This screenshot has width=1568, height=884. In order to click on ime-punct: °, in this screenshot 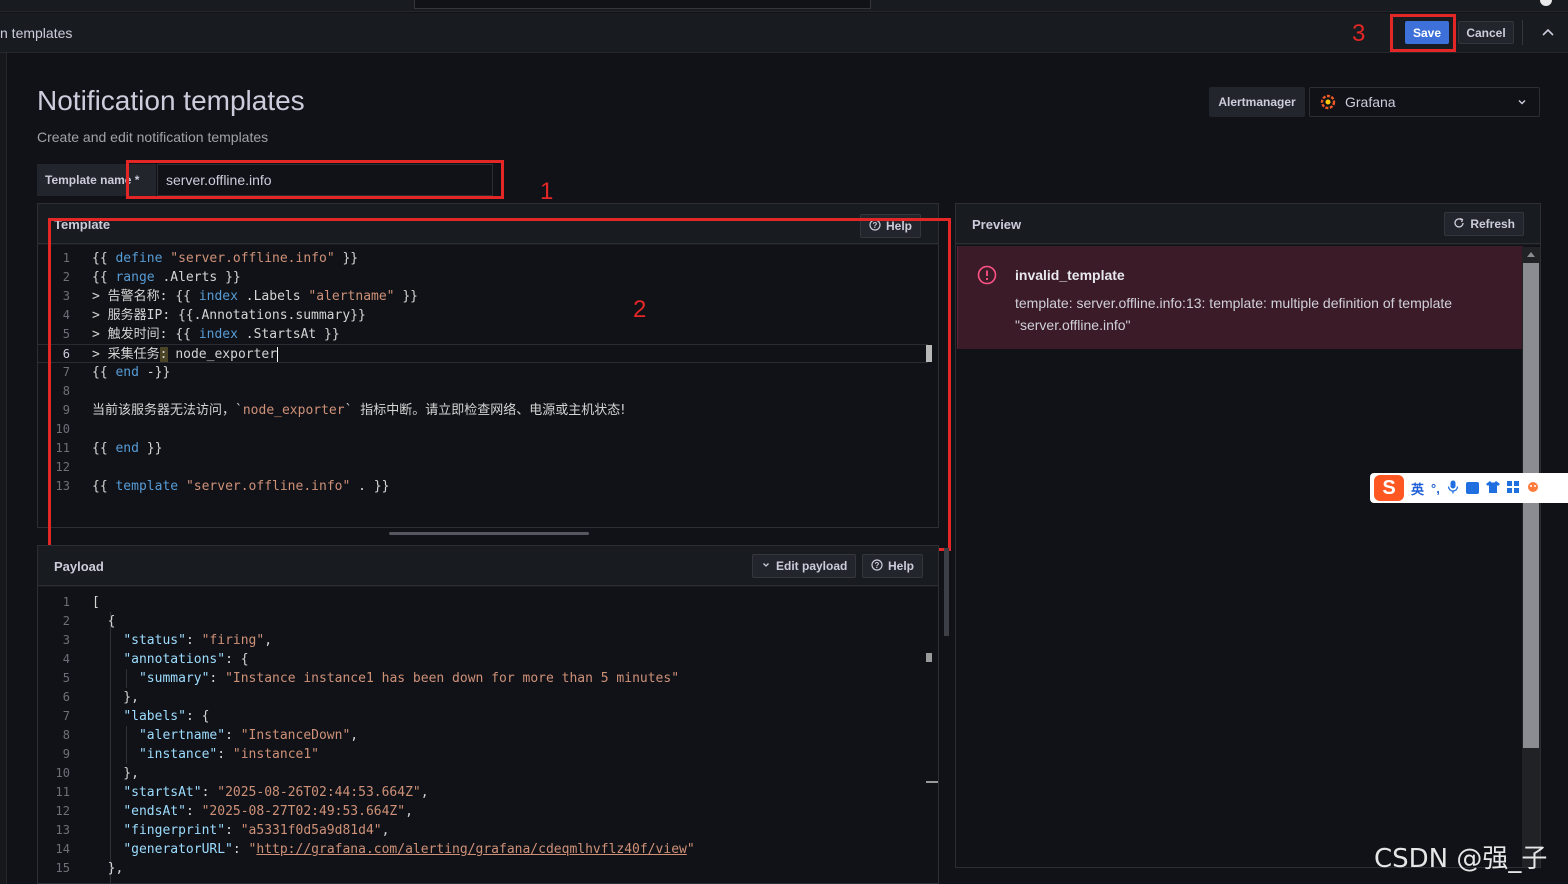, I will do `click(1435, 488)`.